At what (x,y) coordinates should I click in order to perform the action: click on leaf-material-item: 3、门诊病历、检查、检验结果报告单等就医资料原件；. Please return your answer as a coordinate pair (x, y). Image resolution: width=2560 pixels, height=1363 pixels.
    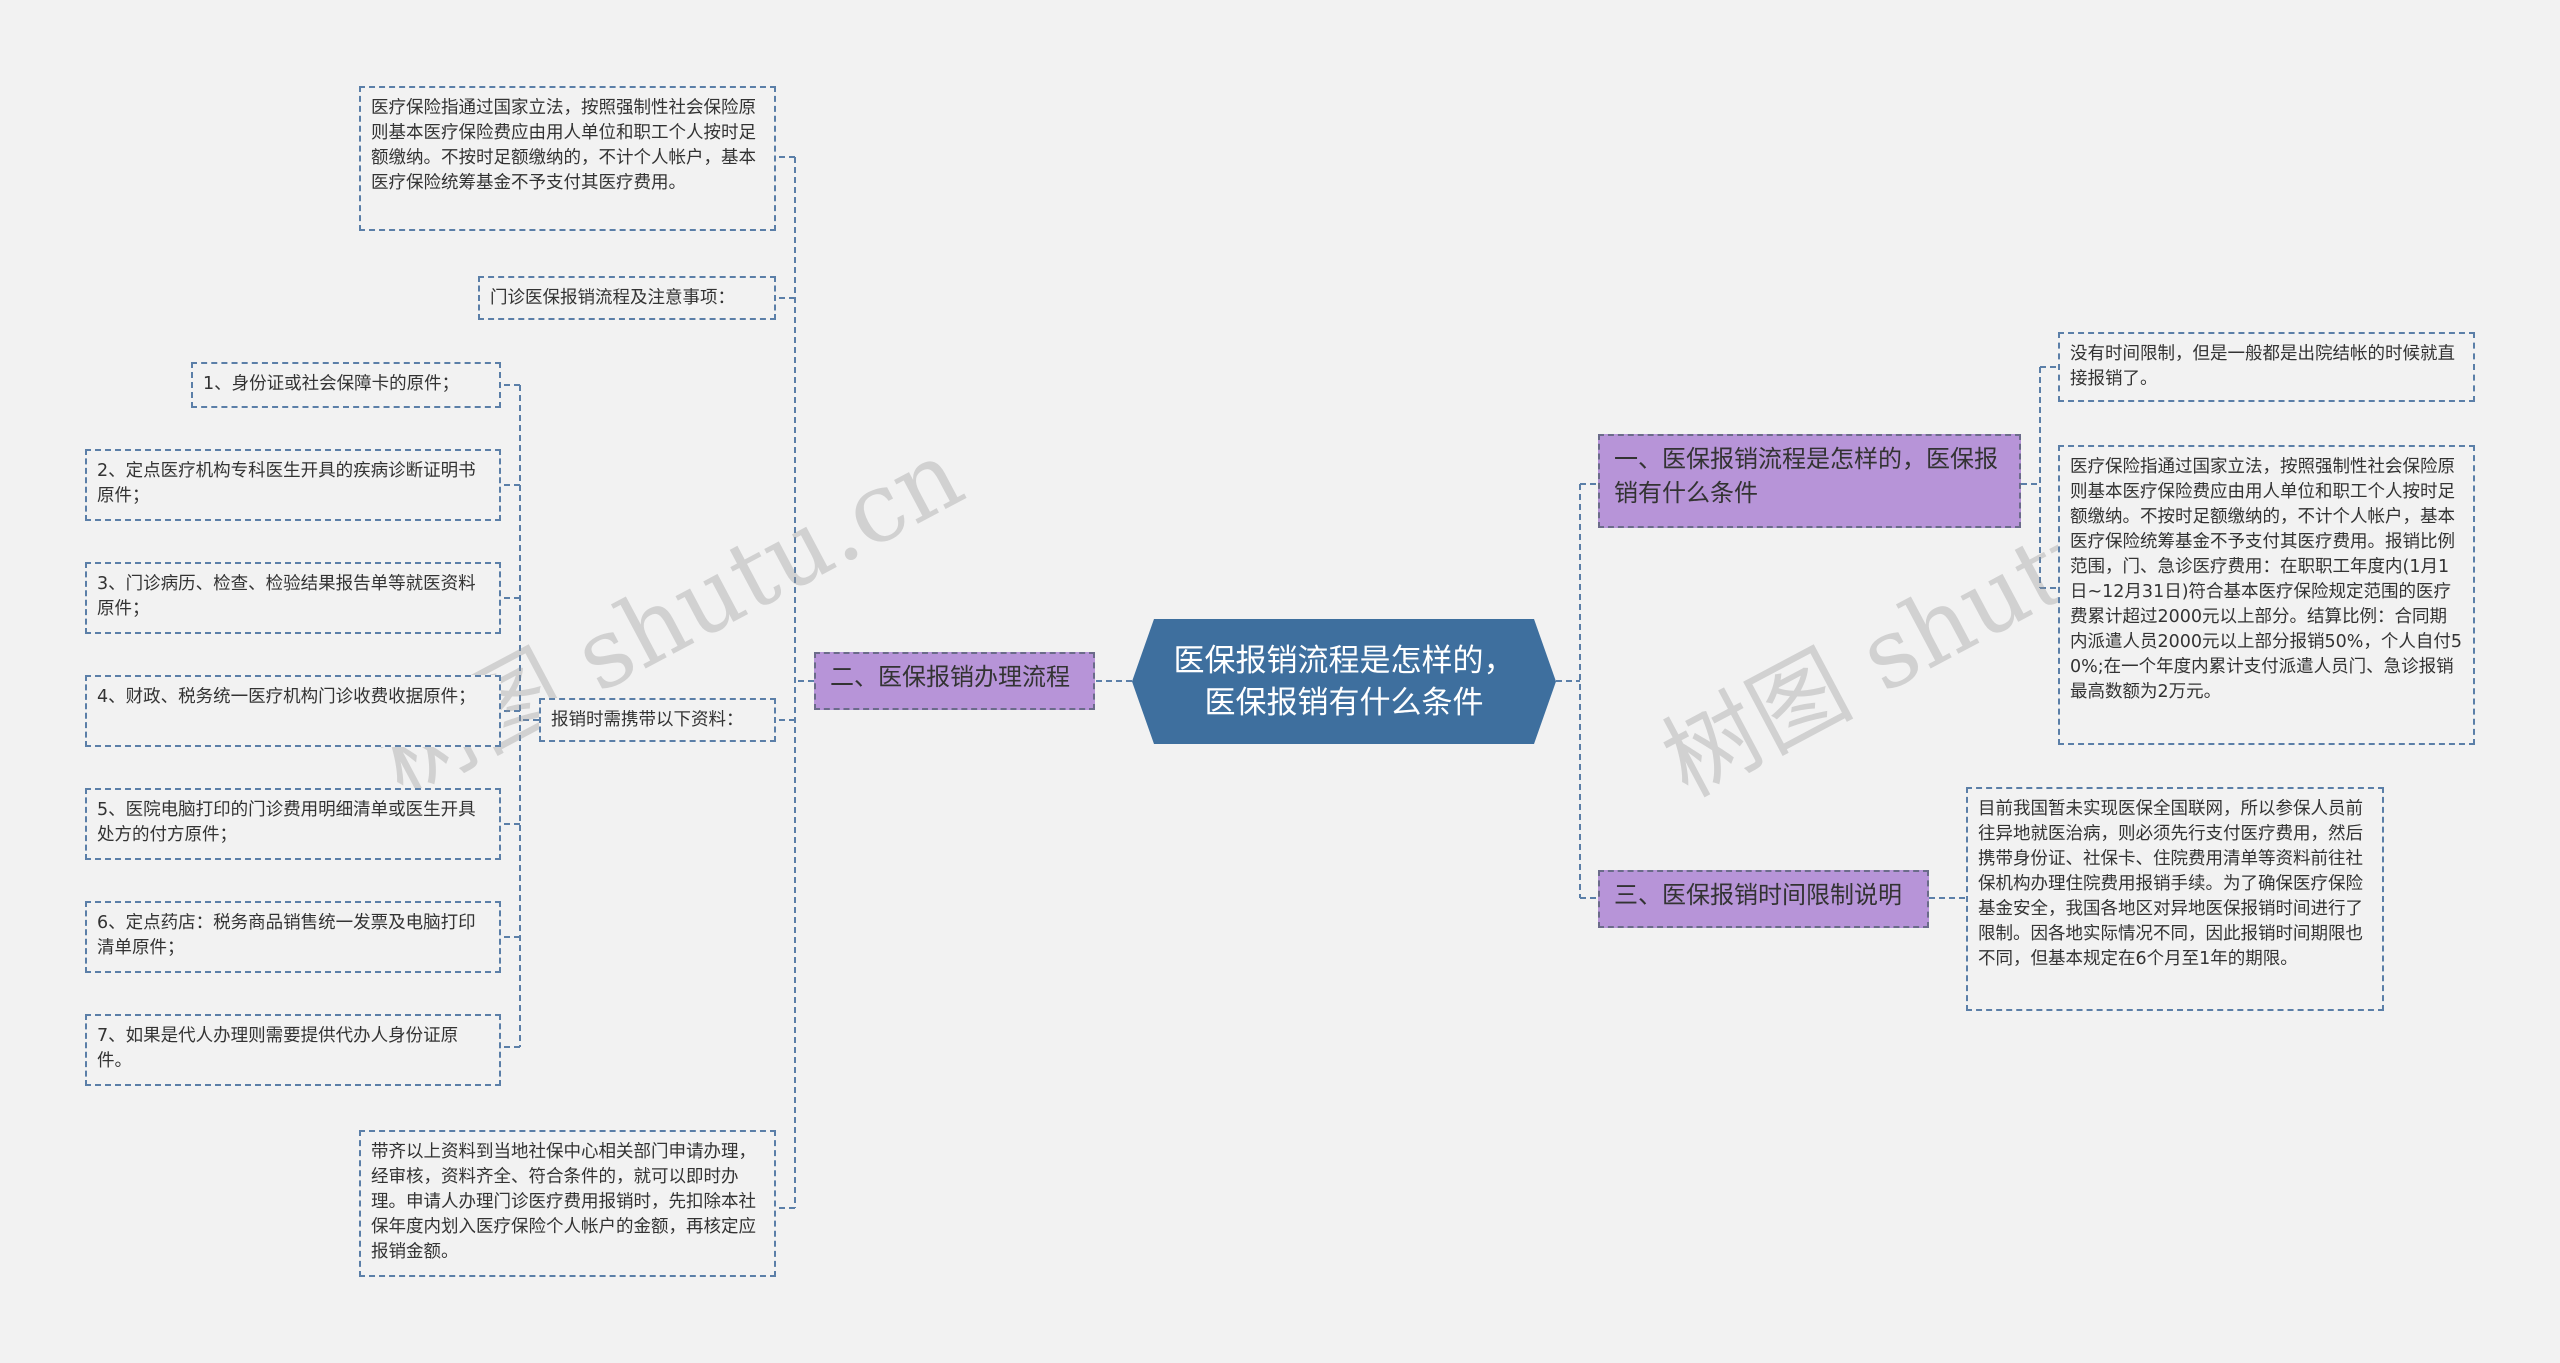
    Looking at the image, I should click on (293, 598).